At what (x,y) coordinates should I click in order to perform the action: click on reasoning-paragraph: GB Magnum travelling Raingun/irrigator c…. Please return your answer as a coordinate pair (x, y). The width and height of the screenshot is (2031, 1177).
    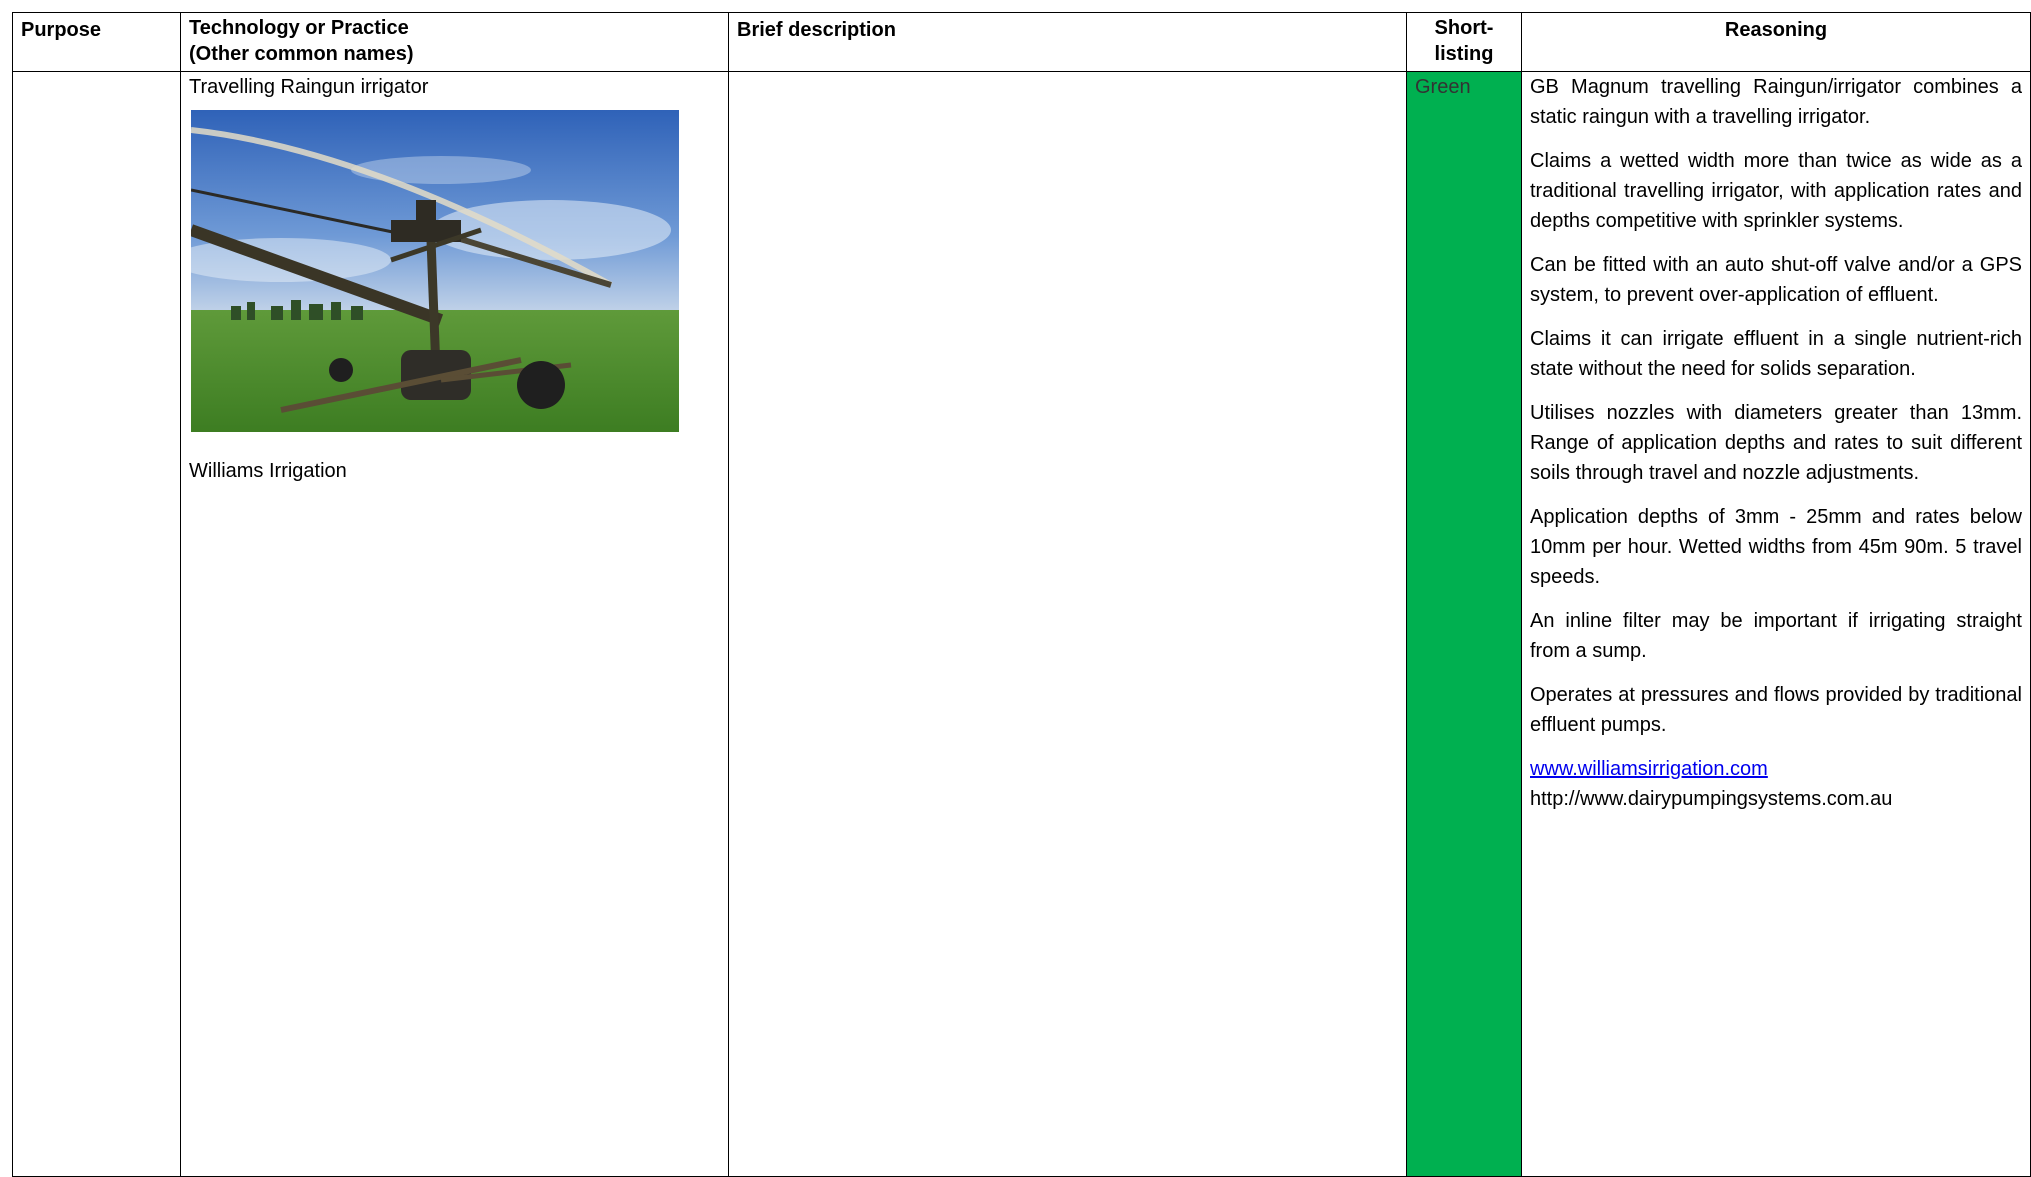
    Looking at the image, I should click on (1776, 102).